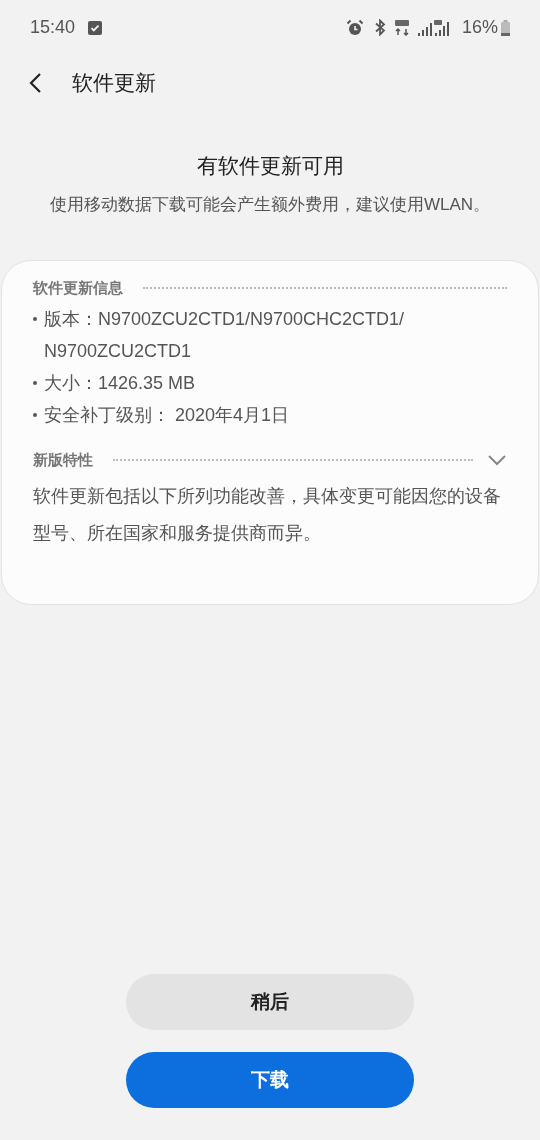  I want to click on battery-icon, so click(505, 27).